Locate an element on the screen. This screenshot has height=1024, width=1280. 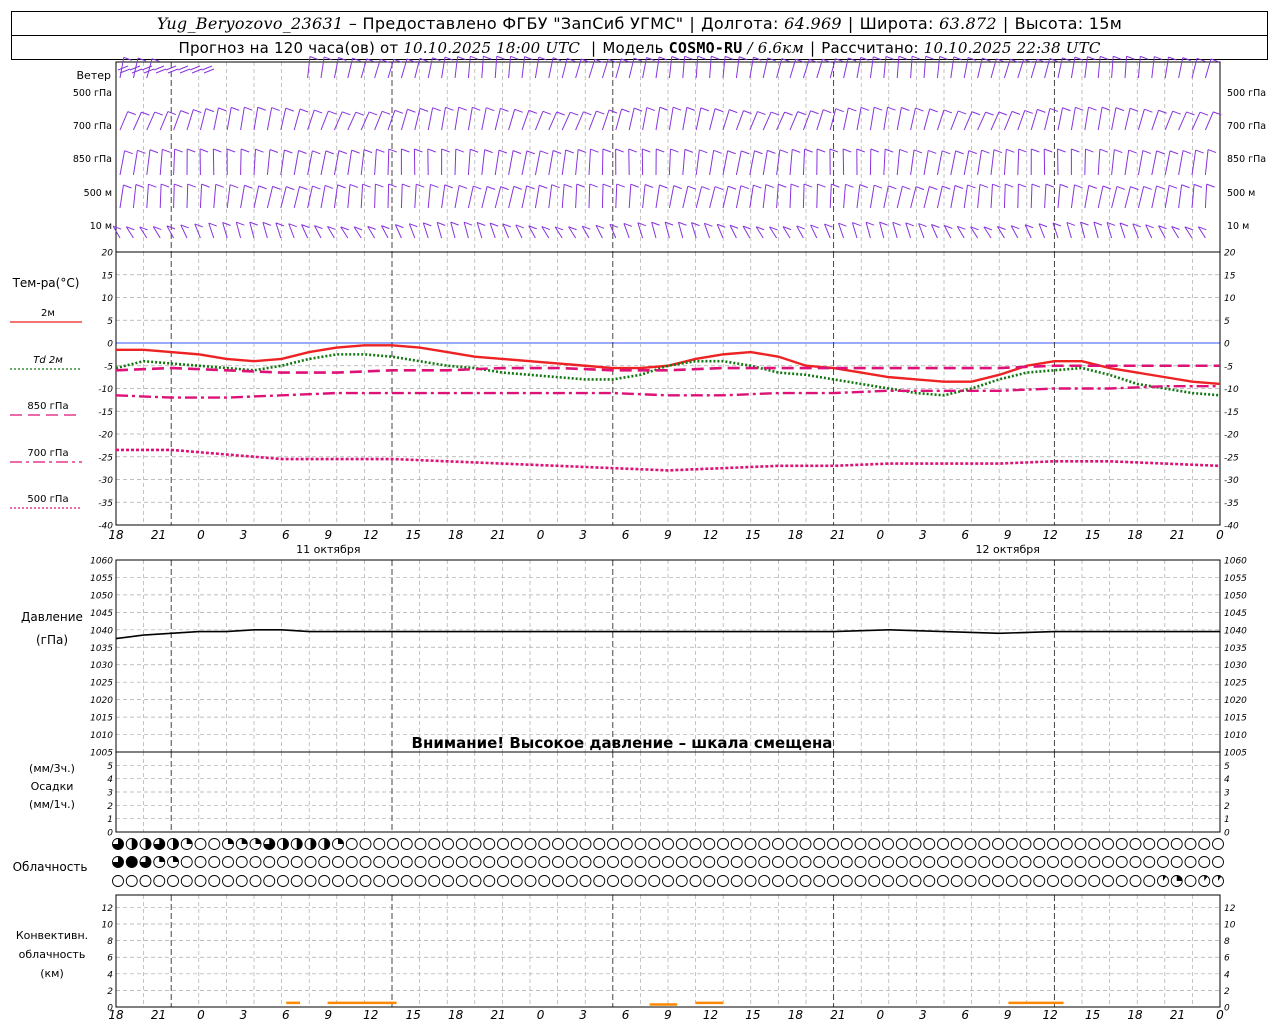
pressure-tick-left: 1060 is located at coordinates (101, 562).